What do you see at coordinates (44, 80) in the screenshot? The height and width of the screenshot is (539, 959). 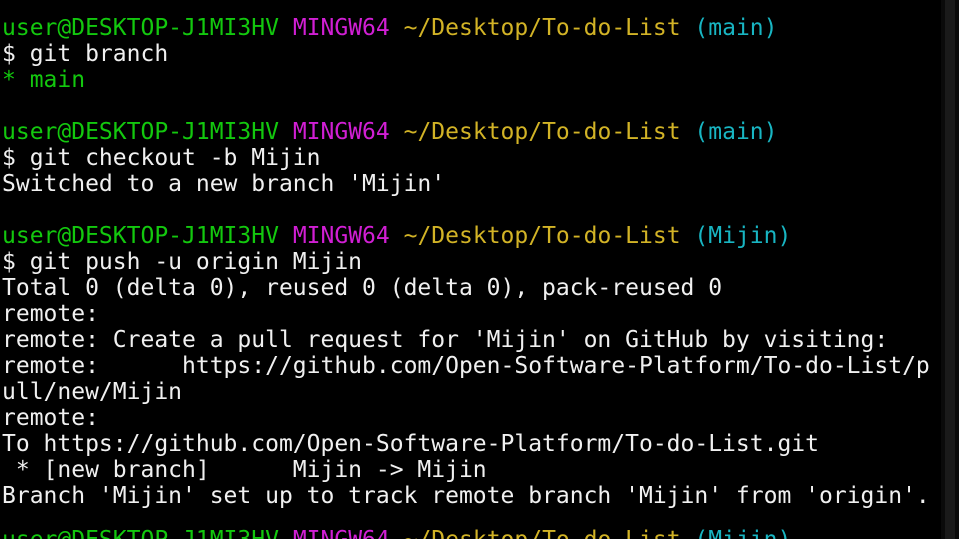 I see `output-line: * main` at bounding box center [44, 80].